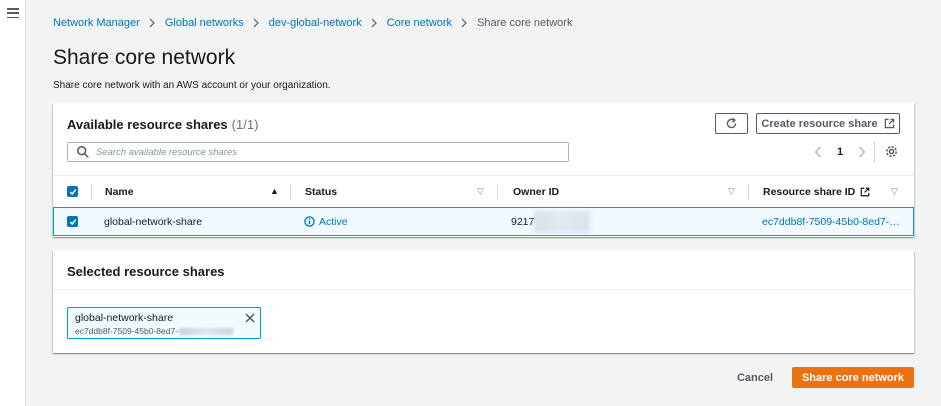  I want to click on owner-id-text: 9217, so click(523, 221).